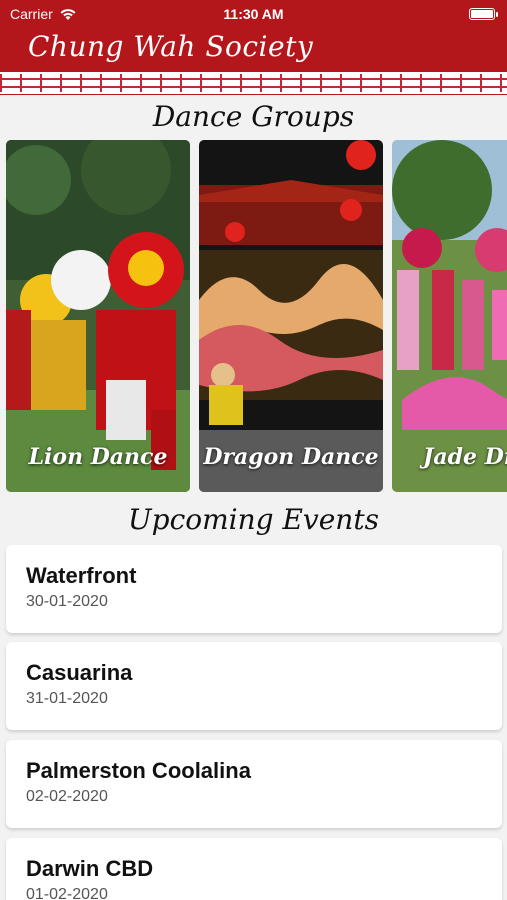  I want to click on status-bar: Carrier 11:30 AM, so click(253, 14).